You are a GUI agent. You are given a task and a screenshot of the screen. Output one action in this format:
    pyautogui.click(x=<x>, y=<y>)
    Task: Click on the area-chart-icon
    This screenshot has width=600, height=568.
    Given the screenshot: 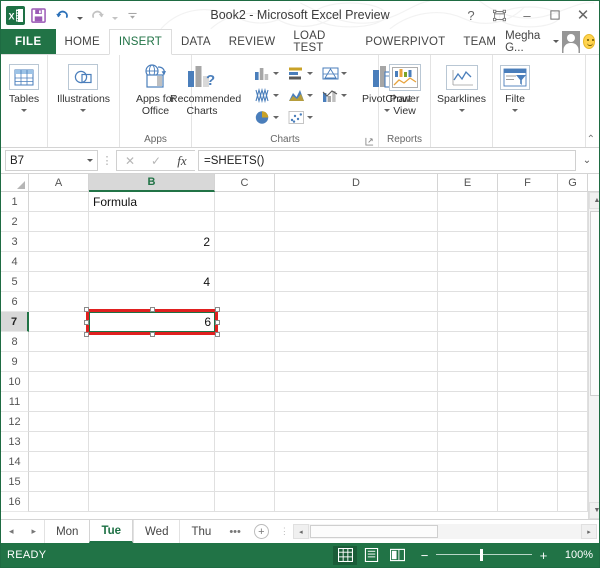 What is the action you would take?
    pyautogui.click(x=305, y=95)
    